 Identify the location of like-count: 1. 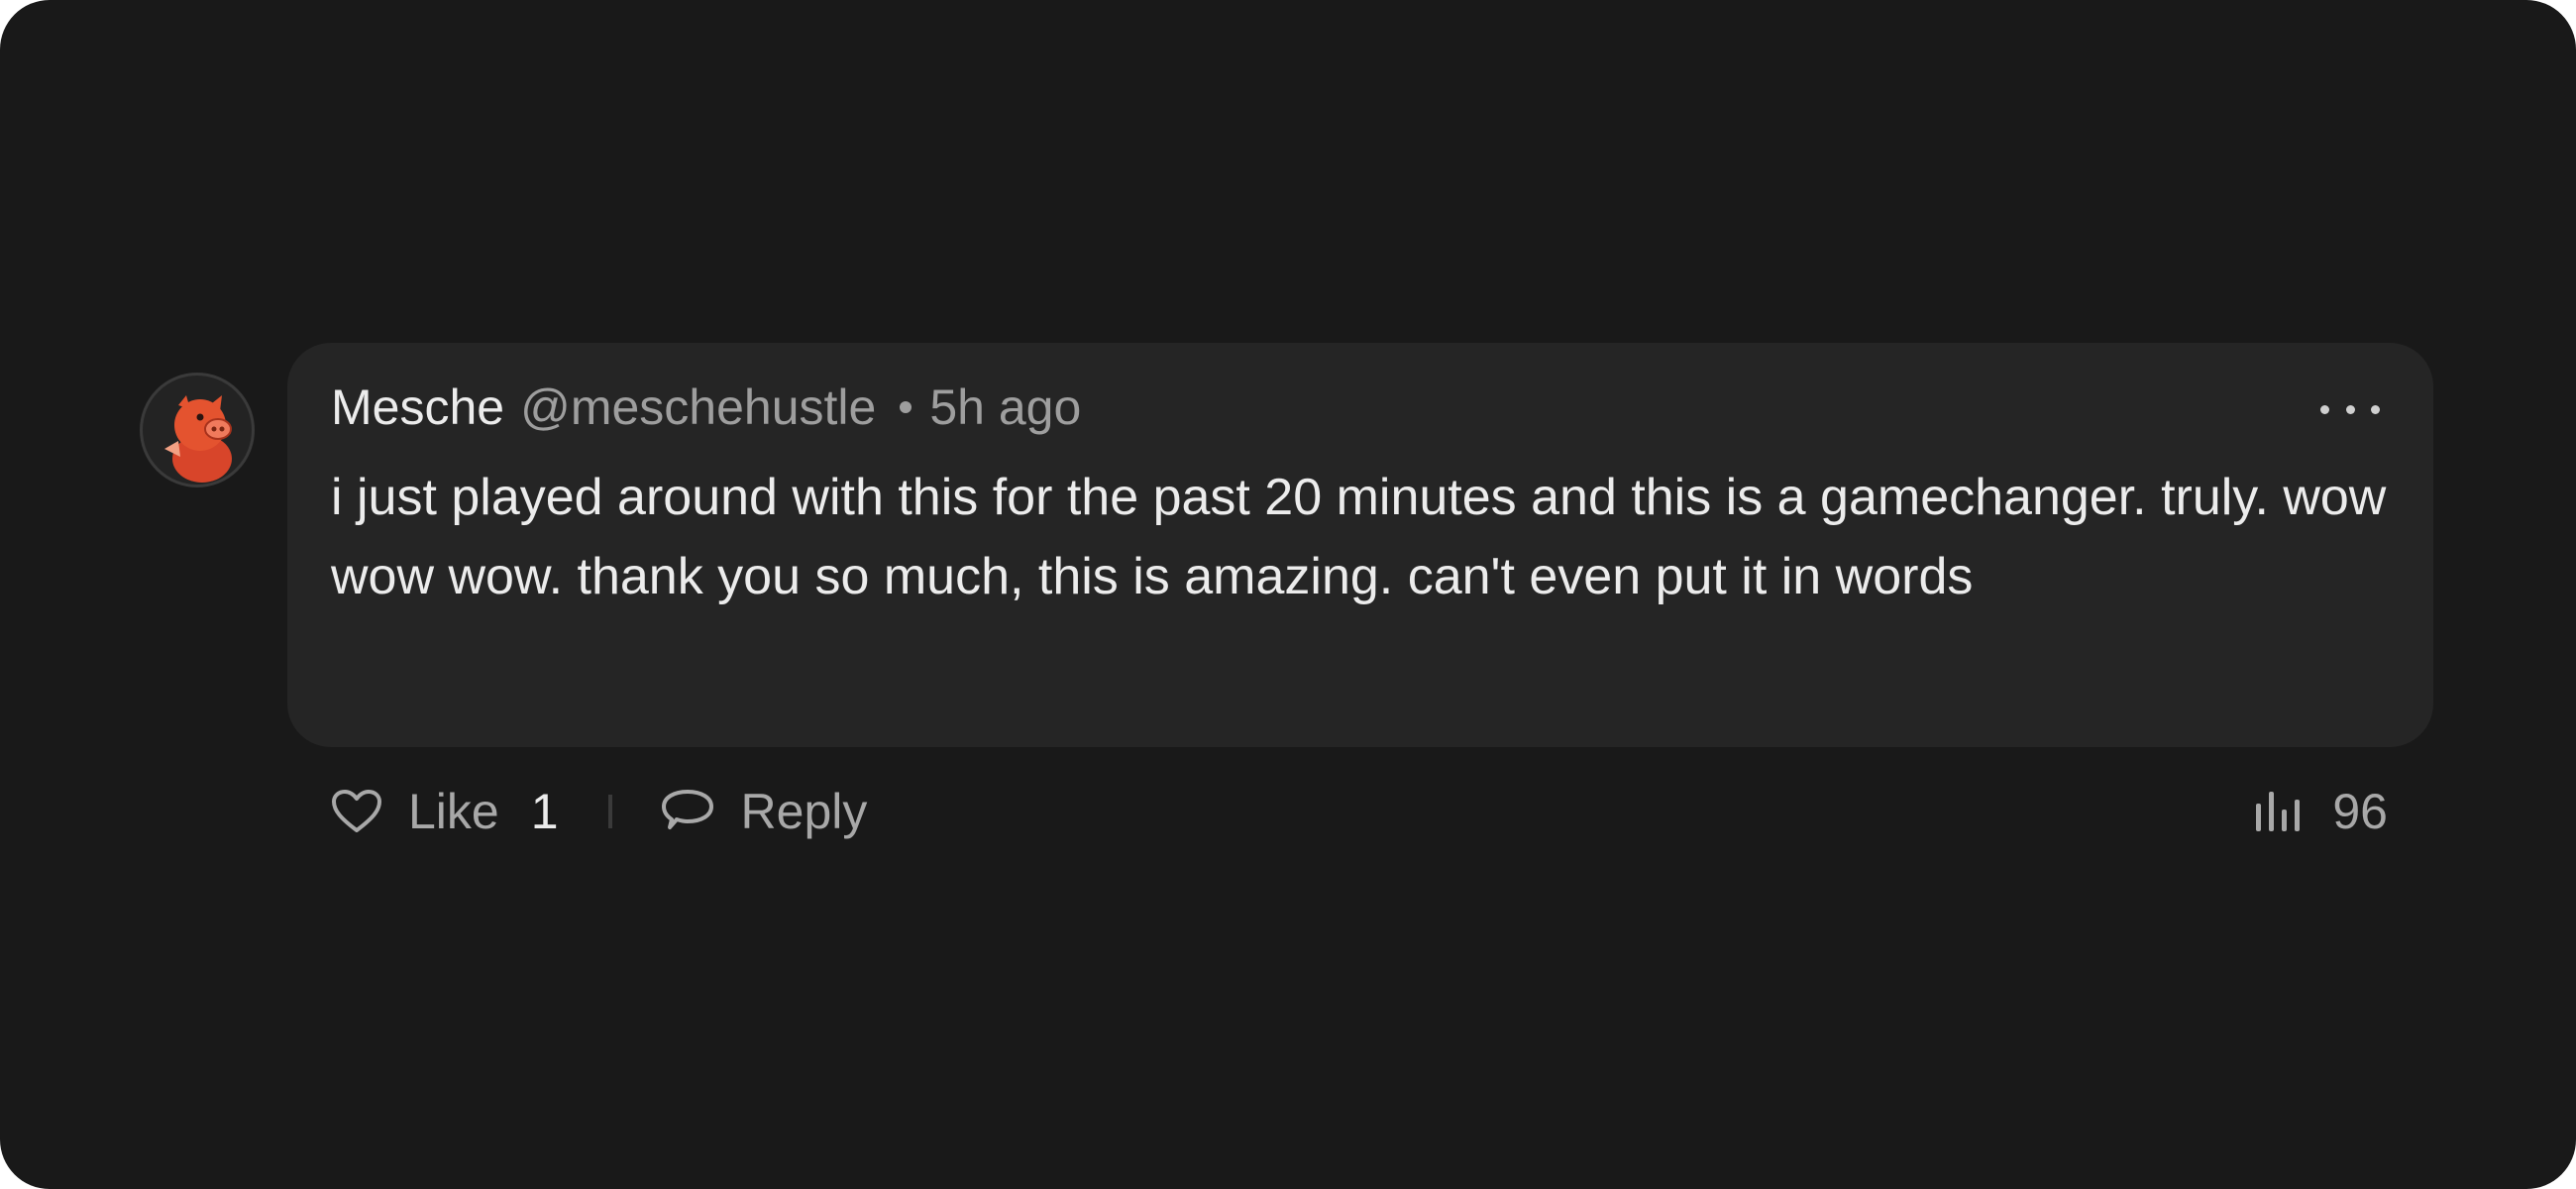
(544, 812).